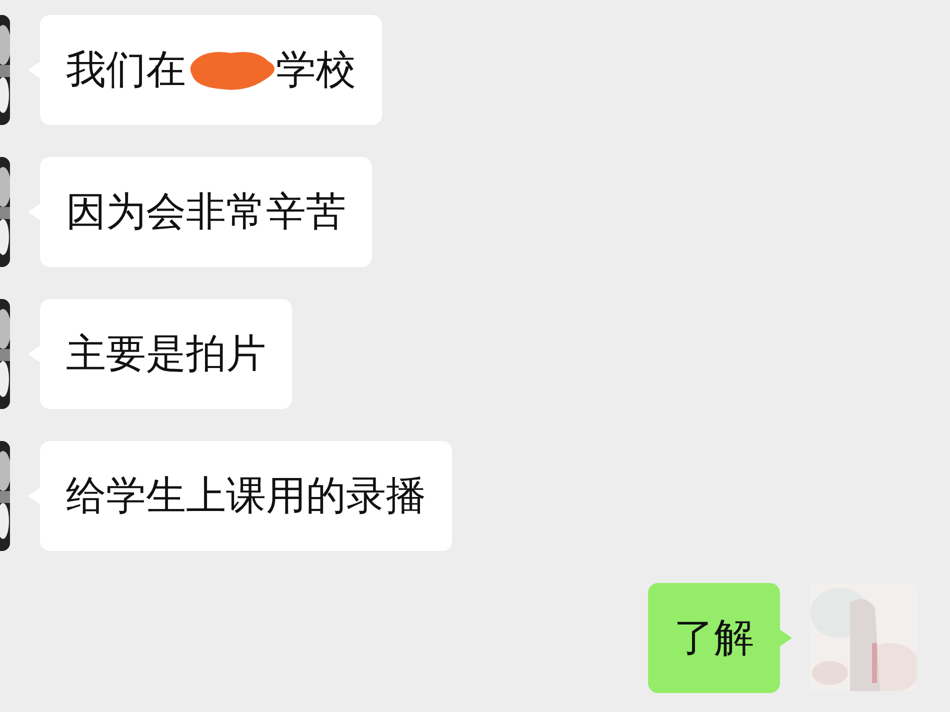 The image size is (950, 712). I want to click on message-text: 了解, so click(714, 638).